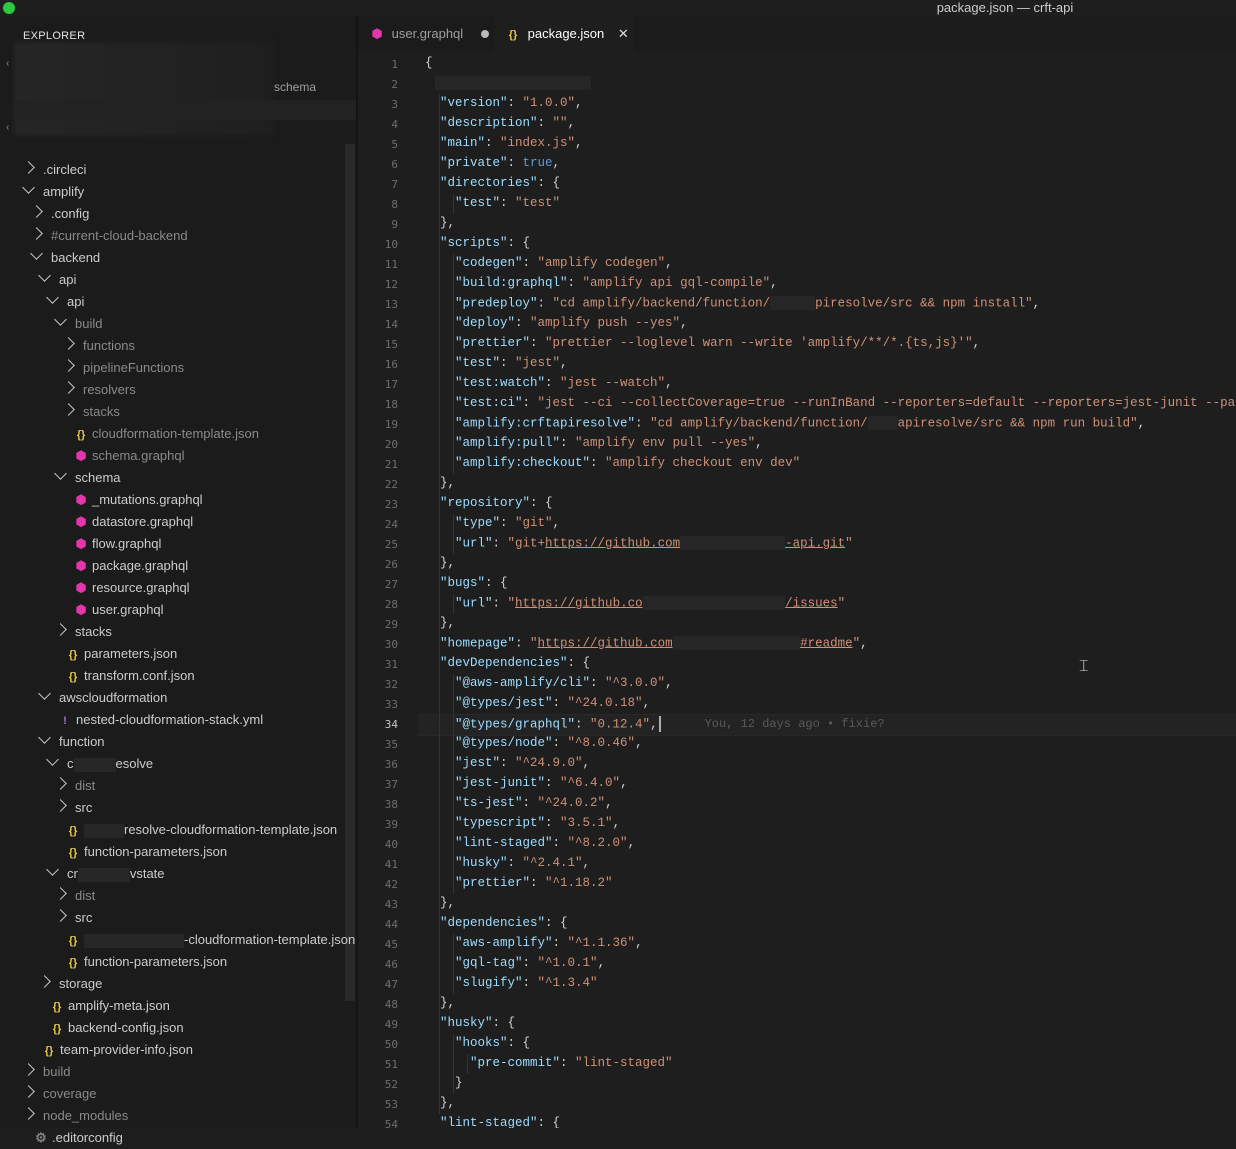 This screenshot has width=1236, height=1149. What do you see at coordinates (519, 803) in the screenshot?
I see `code-line: "ts-jest": "^24.0.2",` at bounding box center [519, 803].